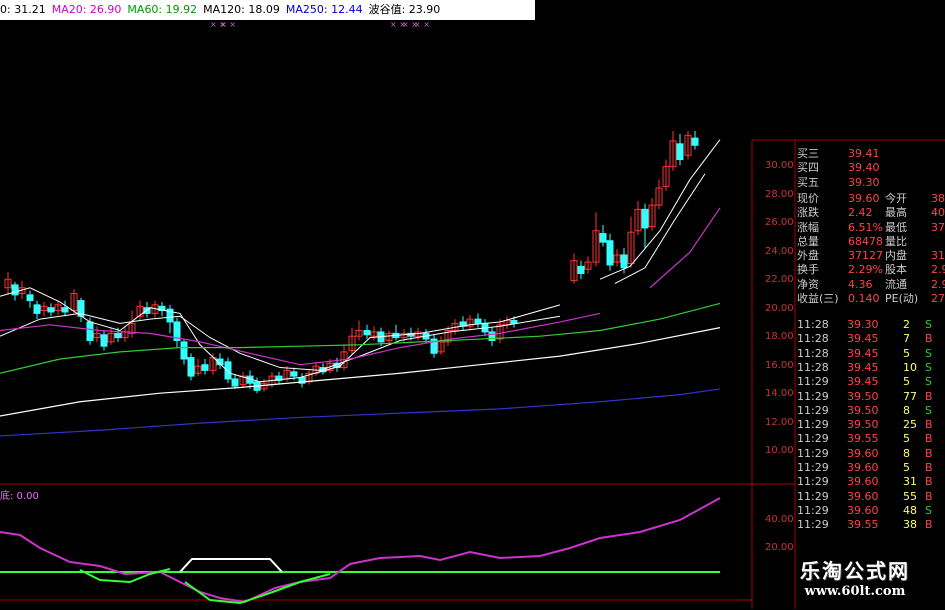 Image resolution: width=945 pixels, height=610 pixels. I want to click on tick-row: 11:29 39.60 31 B, so click(870, 481).